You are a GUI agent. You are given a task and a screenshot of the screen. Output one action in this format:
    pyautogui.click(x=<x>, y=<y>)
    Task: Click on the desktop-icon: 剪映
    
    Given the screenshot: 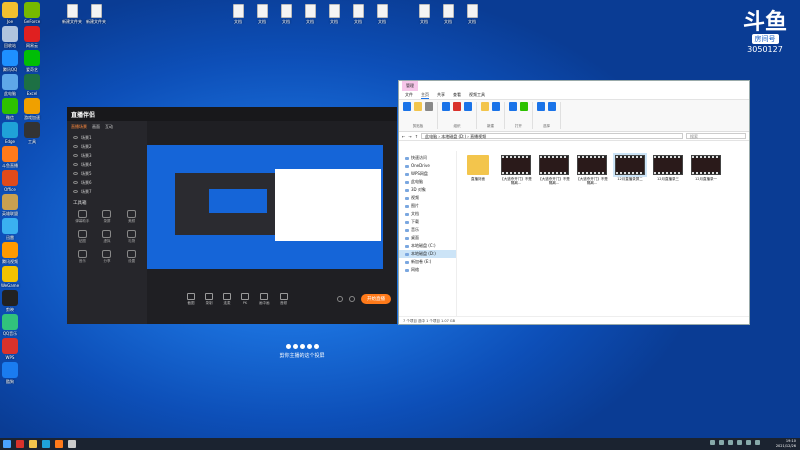 What is the action you would take?
    pyautogui.click(x=13, y=301)
    